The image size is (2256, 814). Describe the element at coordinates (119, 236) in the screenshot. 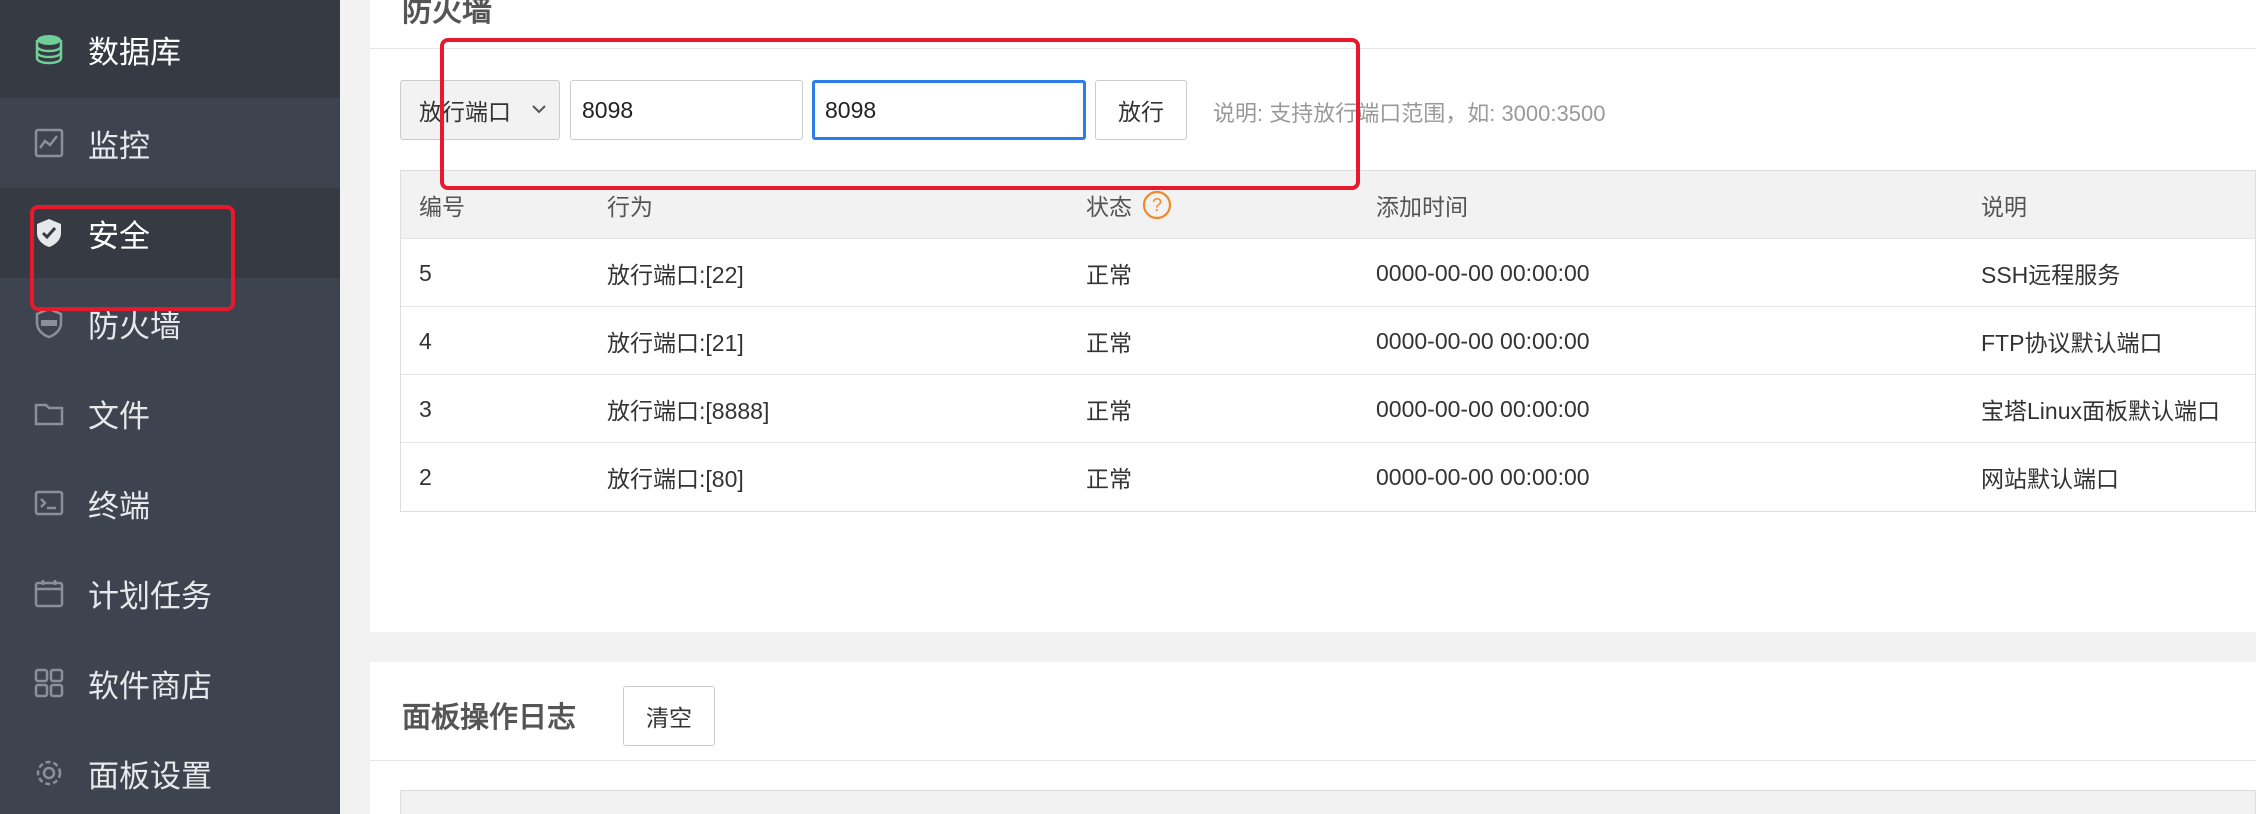

I see `sidebar-item-label: 安全` at that location.